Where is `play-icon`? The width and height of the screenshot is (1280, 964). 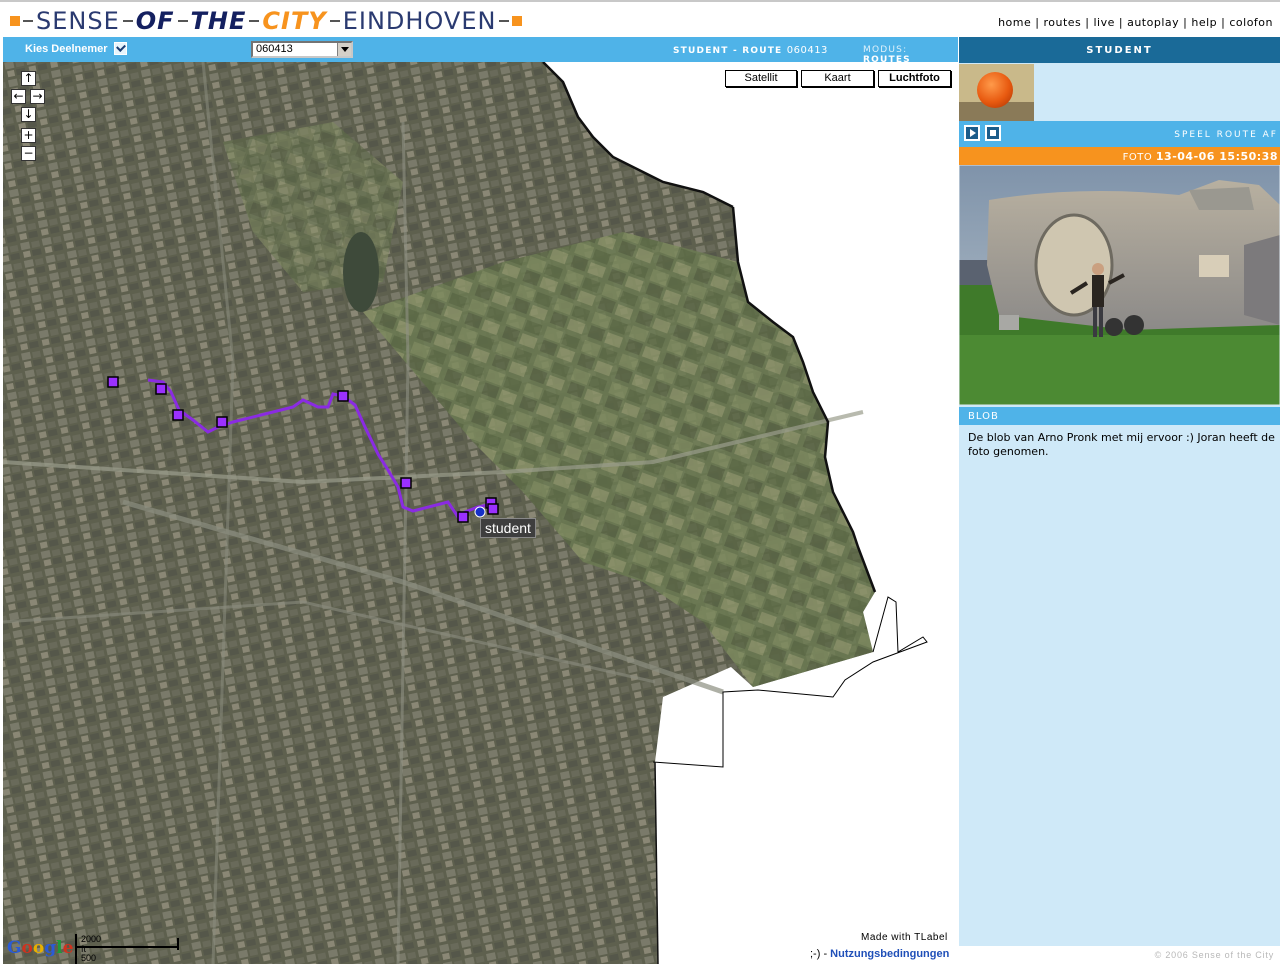 play-icon is located at coordinates (972, 133).